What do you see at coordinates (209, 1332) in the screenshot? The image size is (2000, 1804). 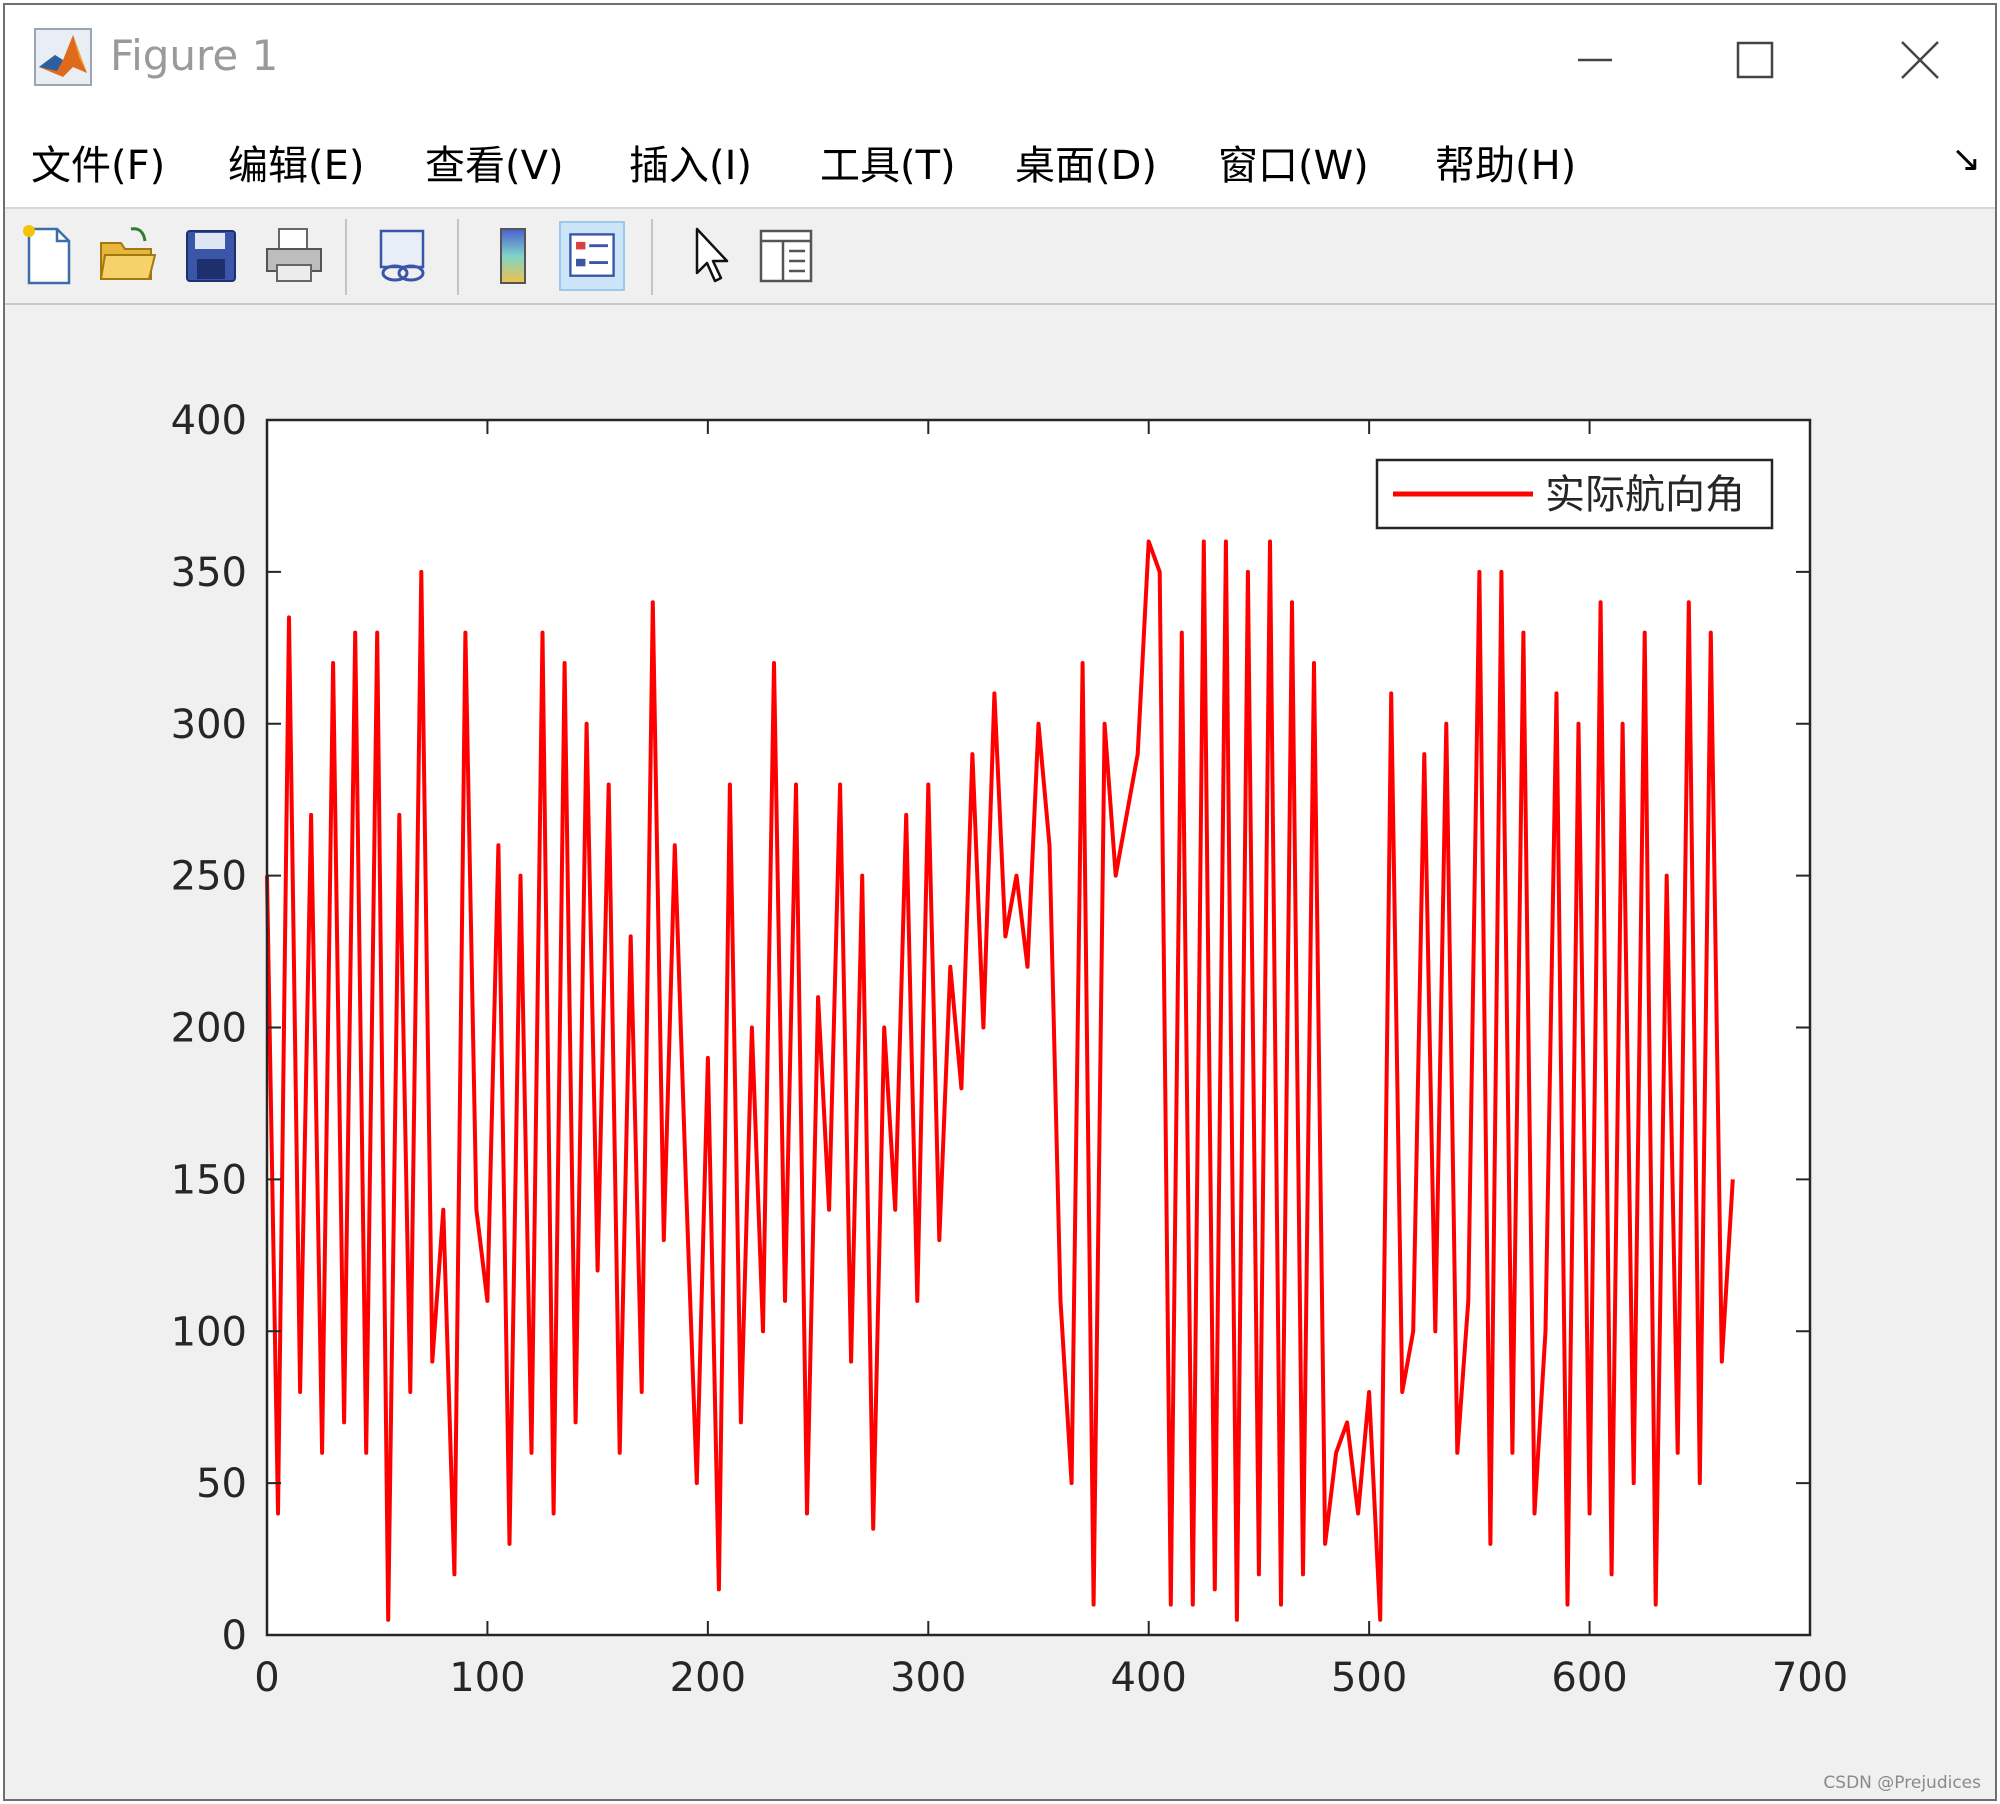 I see `y-tick-label: 100` at bounding box center [209, 1332].